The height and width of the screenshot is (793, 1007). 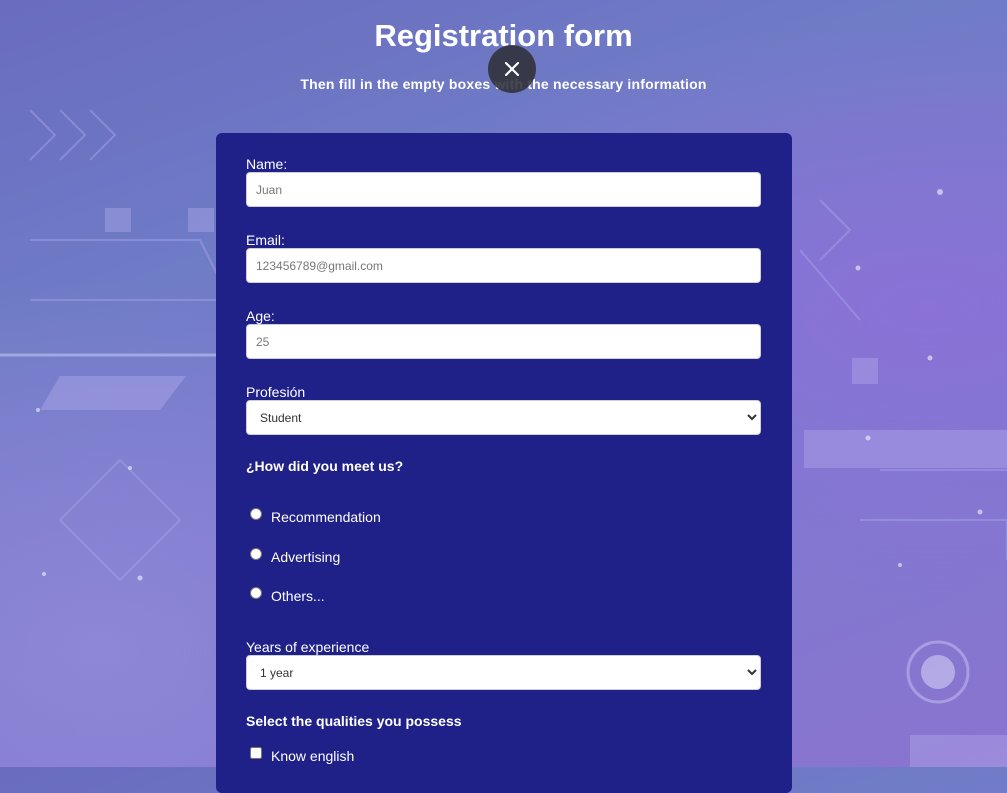 What do you see at coordinates (503, 265) in the screenshot?
I see `email-input` at bounding box center [503, 265].